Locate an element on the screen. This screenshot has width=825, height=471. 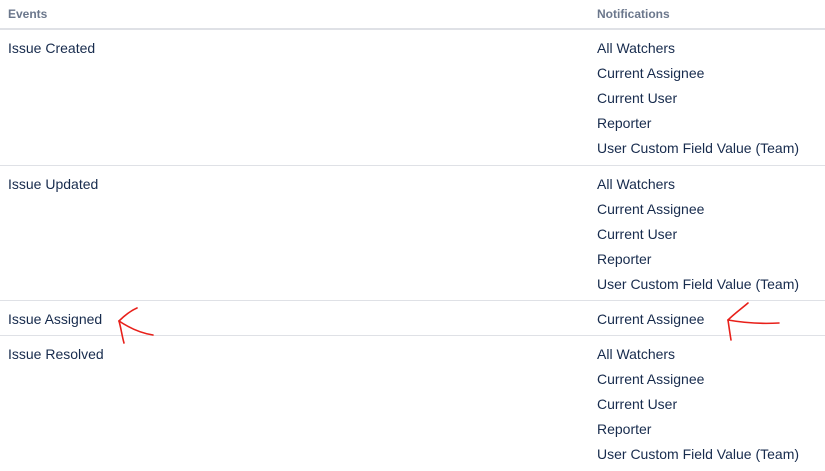
notification-list: Current Assignee is located at coordinates (650, 323).